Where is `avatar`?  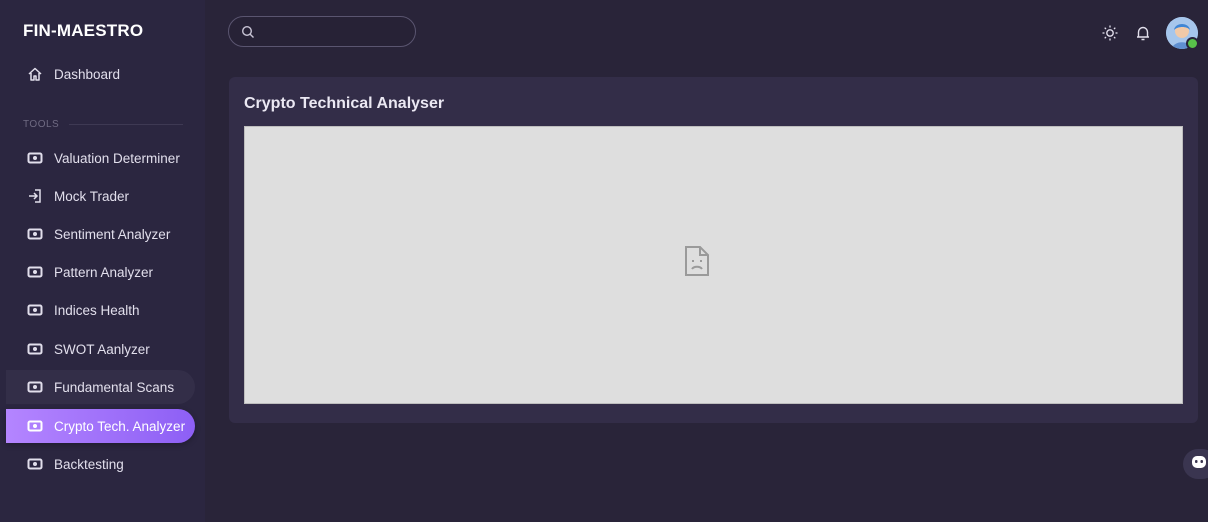 avatar is located at coordinates (1182, 33).